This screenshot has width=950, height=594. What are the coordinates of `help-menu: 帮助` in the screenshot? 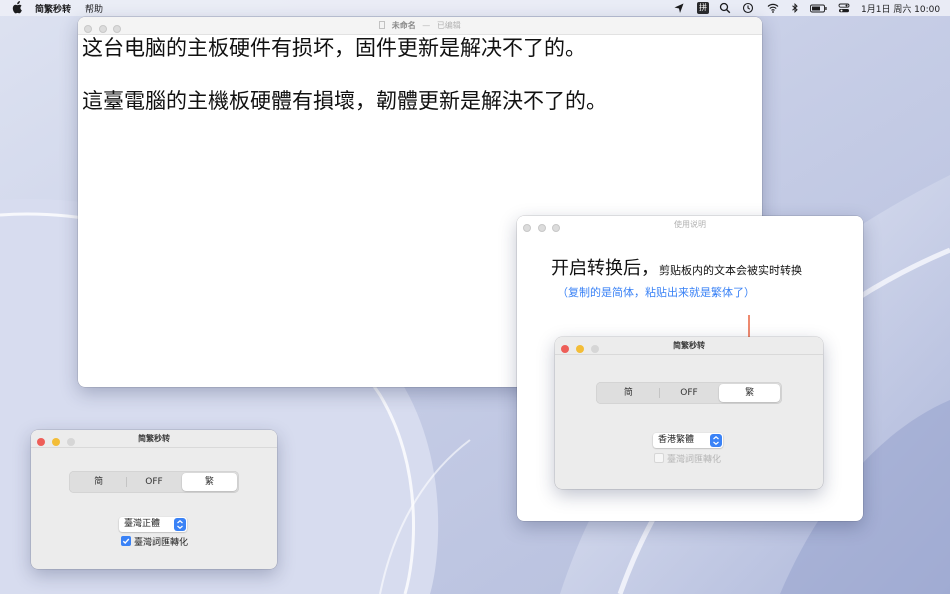 It's located at (94, 8).